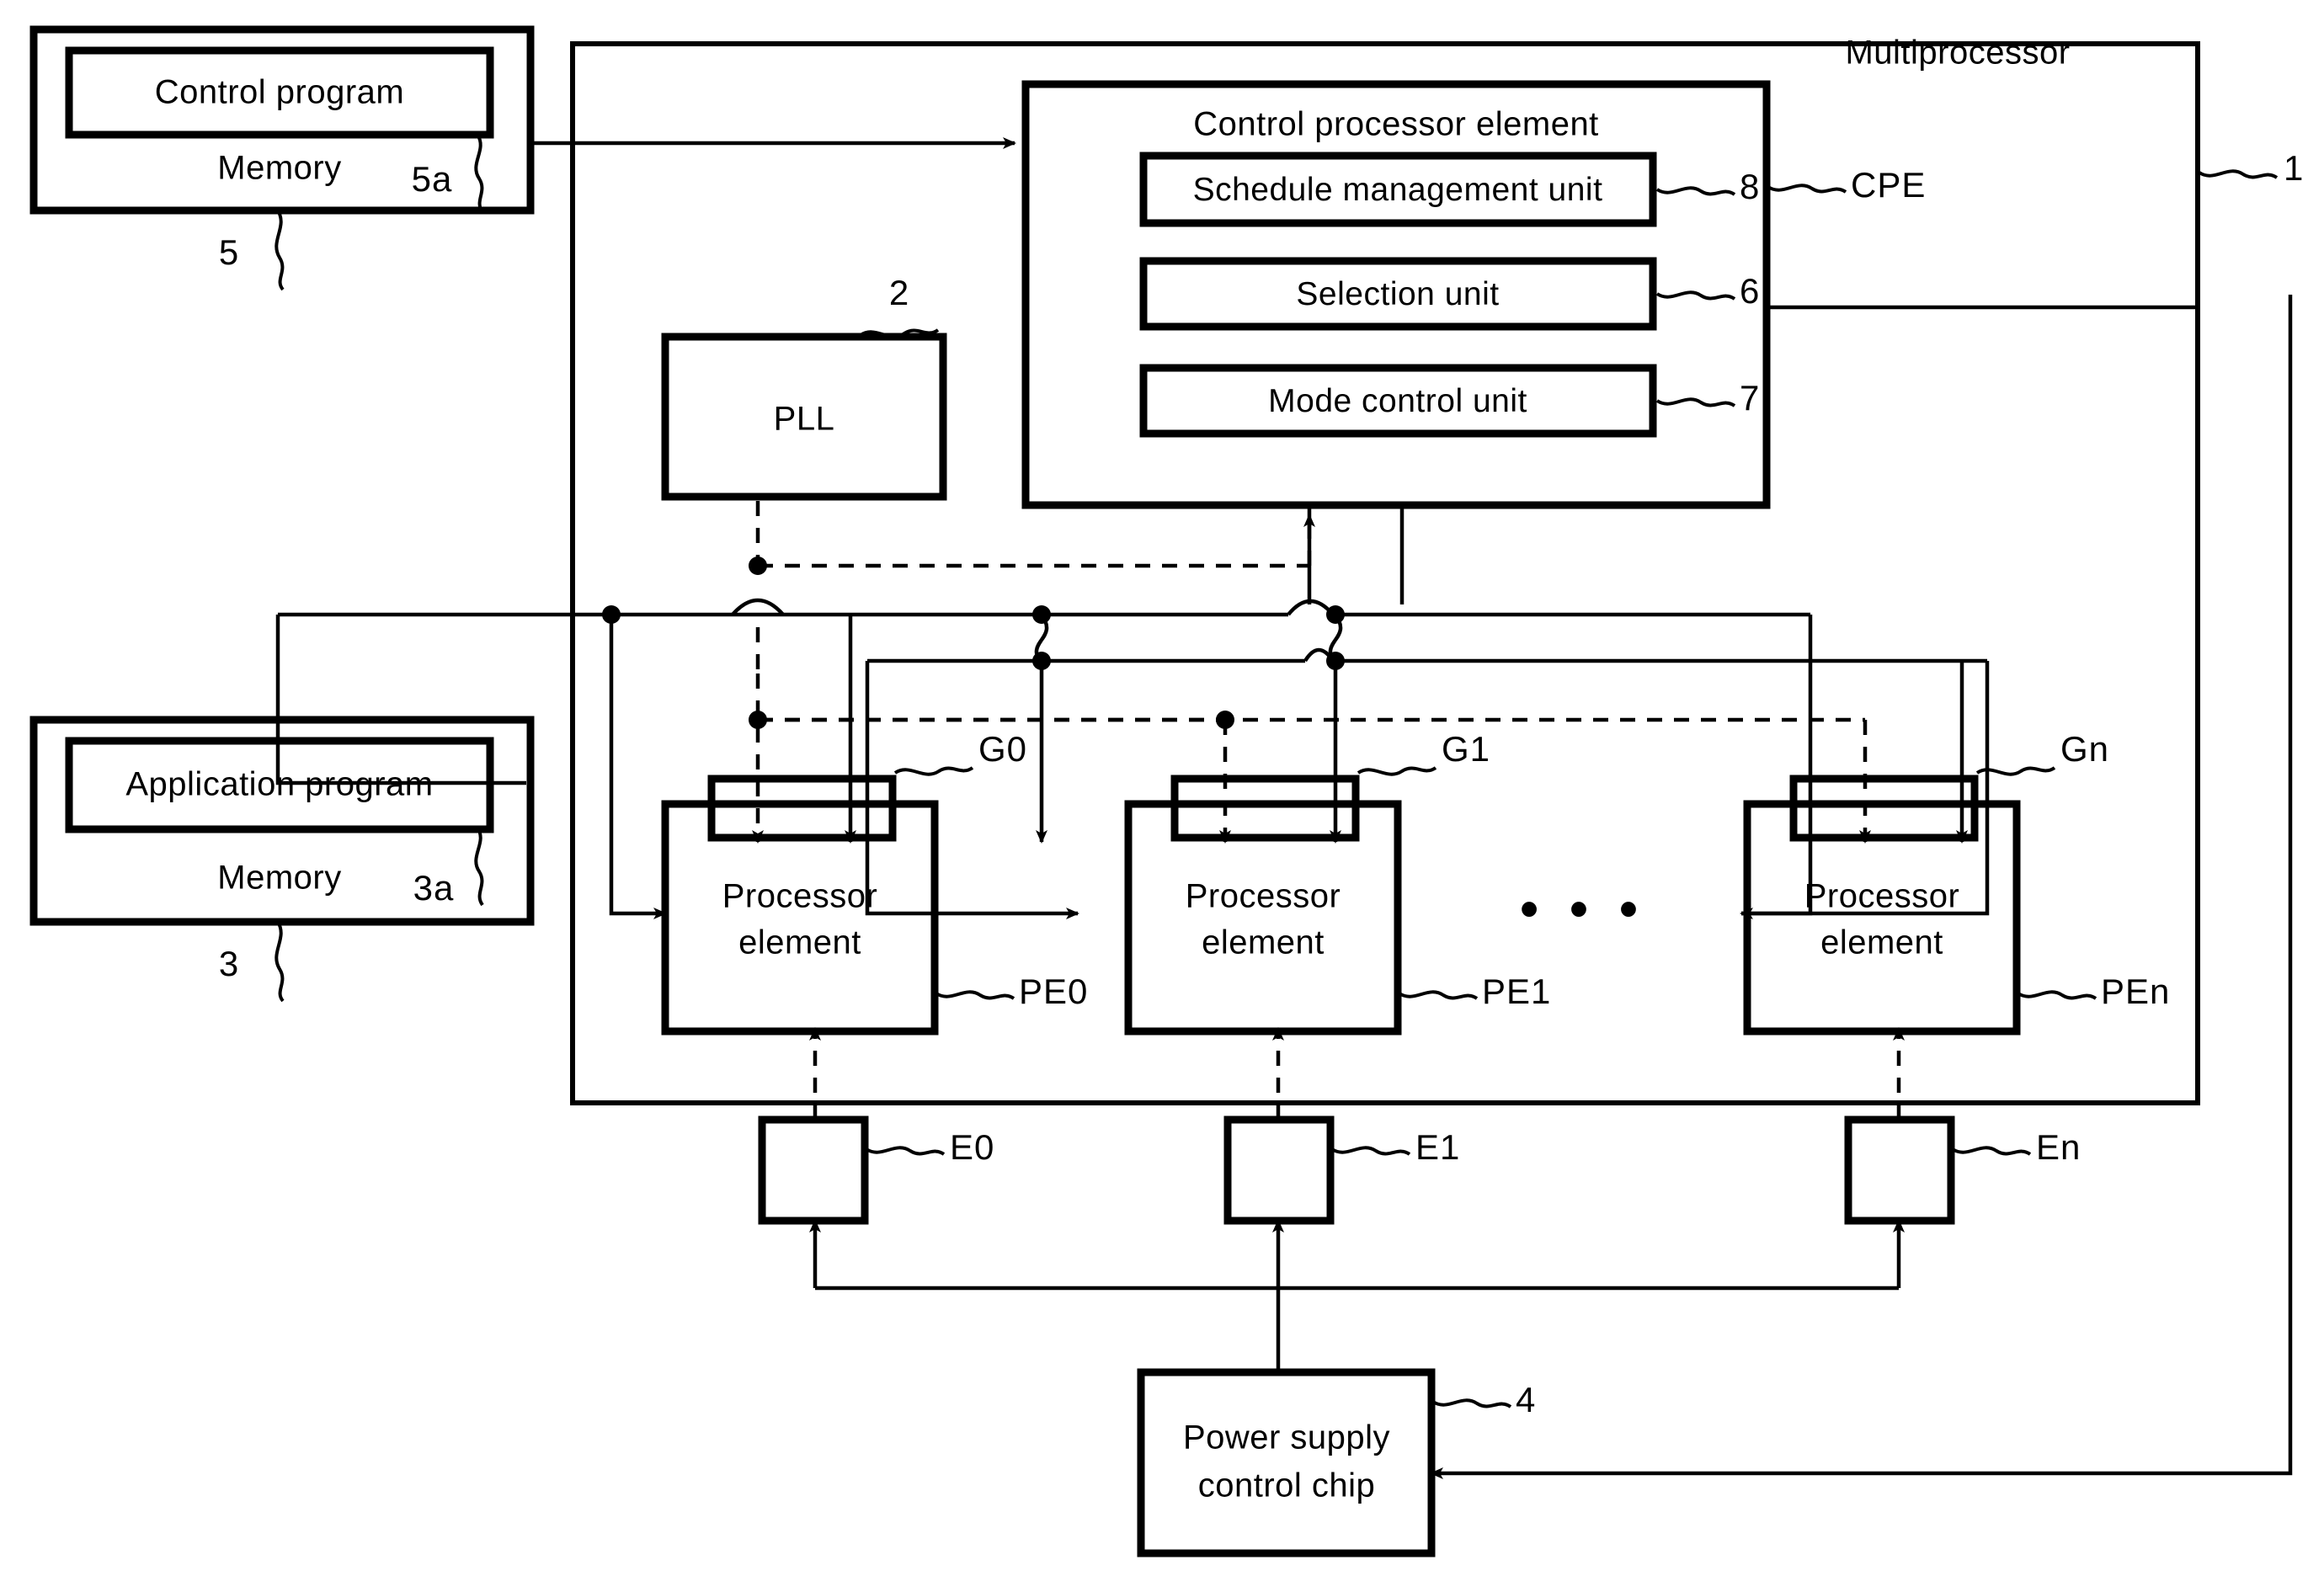 The width and height of the screenshot is (2324, 1576). Describe the element at coordinates (1003, 749) in the screenshot. I see `ref-g0: G0` at that location.